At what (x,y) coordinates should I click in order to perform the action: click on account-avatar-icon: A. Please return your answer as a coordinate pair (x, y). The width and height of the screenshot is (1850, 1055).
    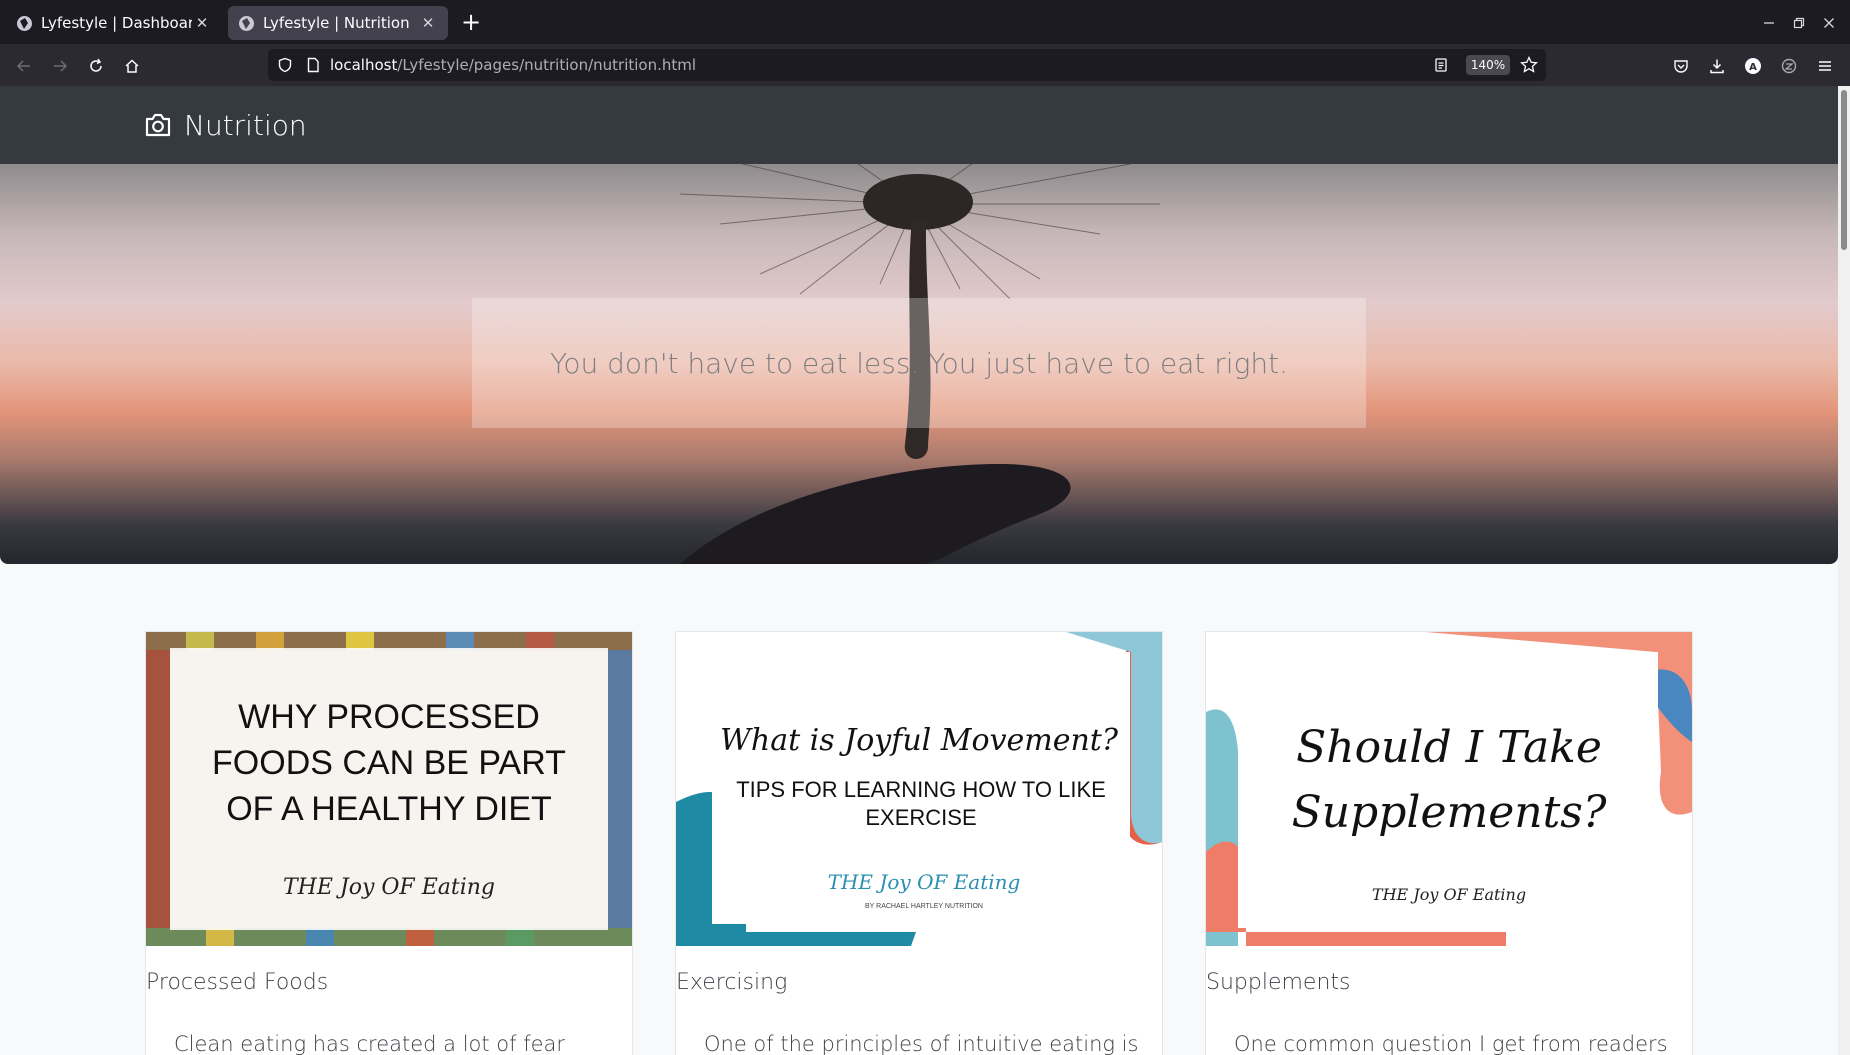
    Looking at the image, I should click on (1753, 66).